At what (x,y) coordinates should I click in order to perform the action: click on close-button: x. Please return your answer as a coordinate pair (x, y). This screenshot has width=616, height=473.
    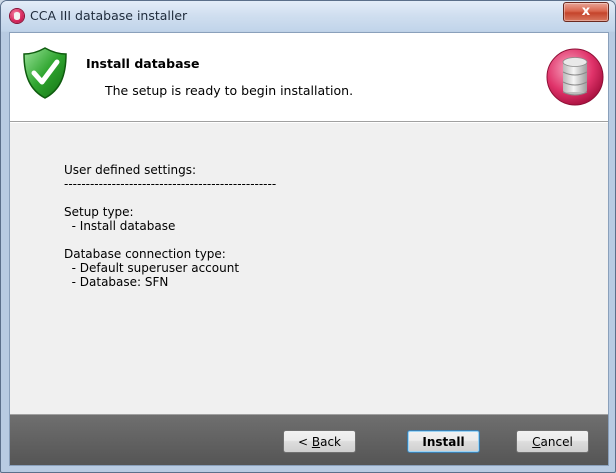
    Looking at the image, I should click on (586, 12).